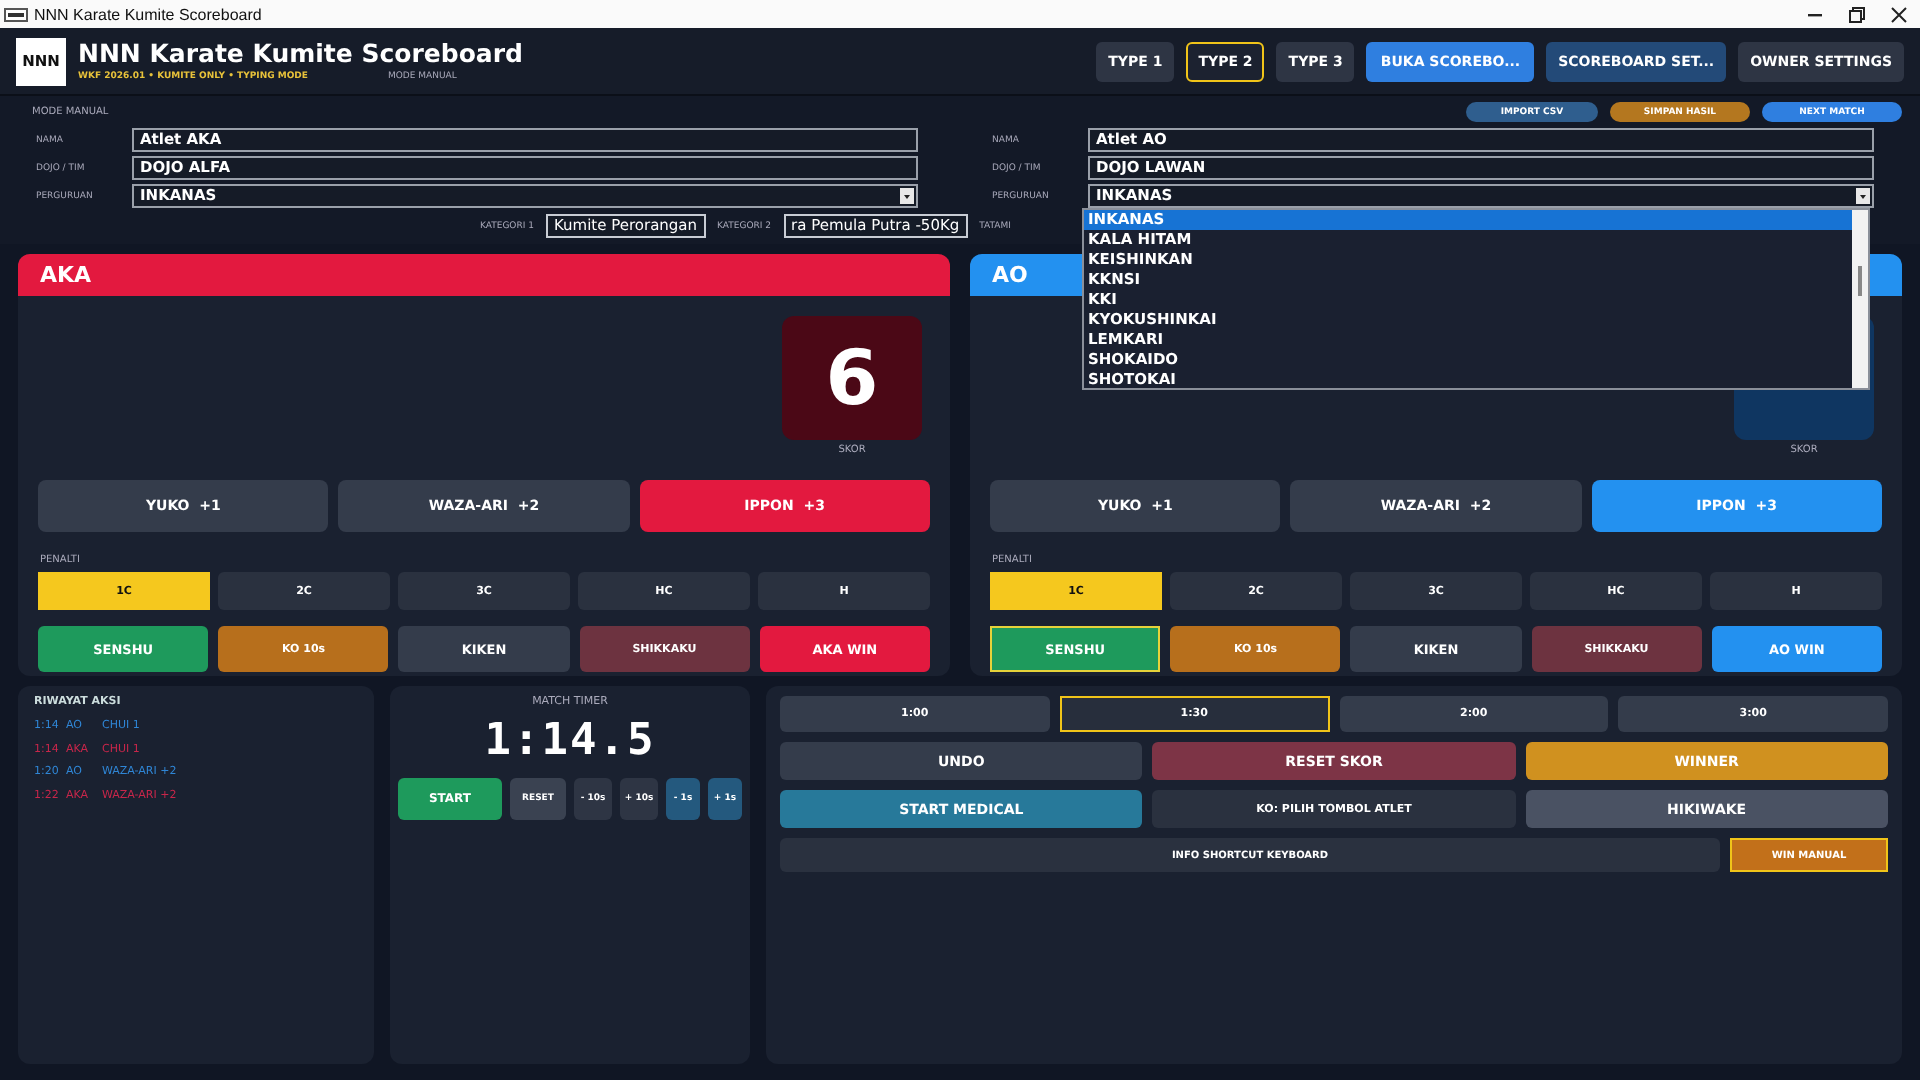  Describe the element at coordinates (1860, 281) in the screenshot. I see `scrollbar-thumb` at that location.